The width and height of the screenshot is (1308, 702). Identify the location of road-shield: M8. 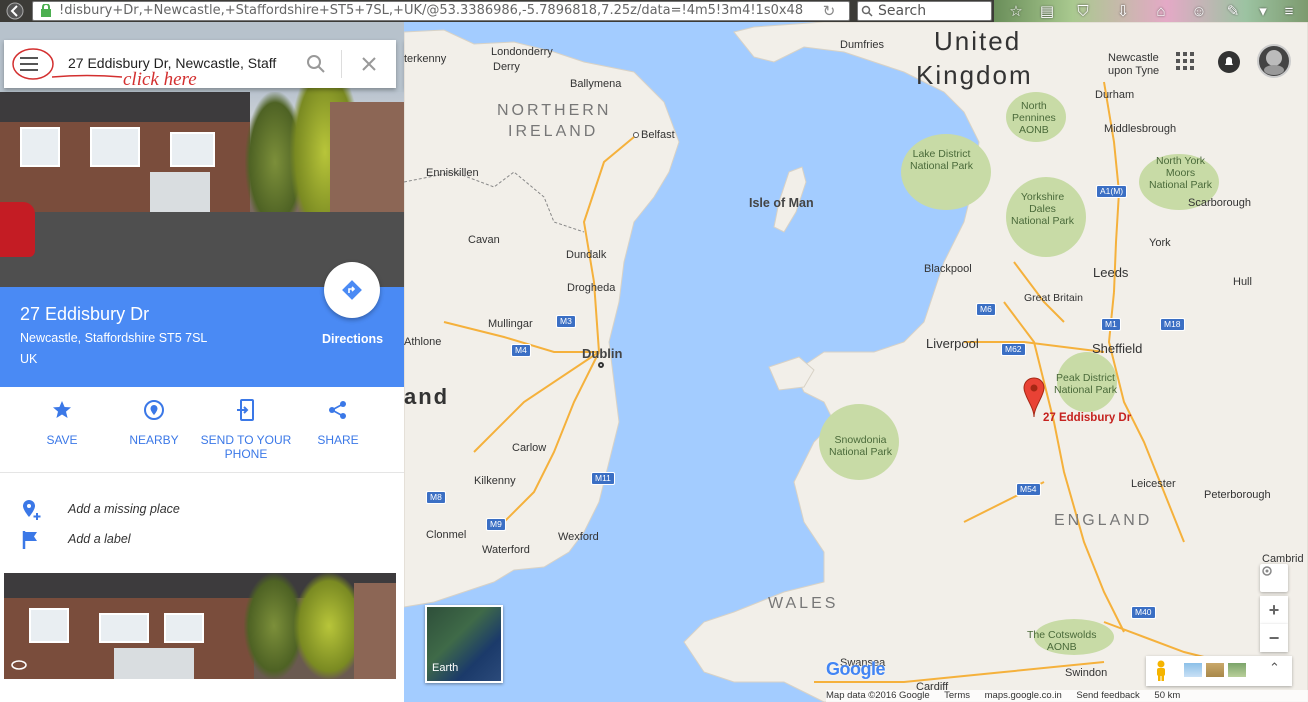
(436, 497).